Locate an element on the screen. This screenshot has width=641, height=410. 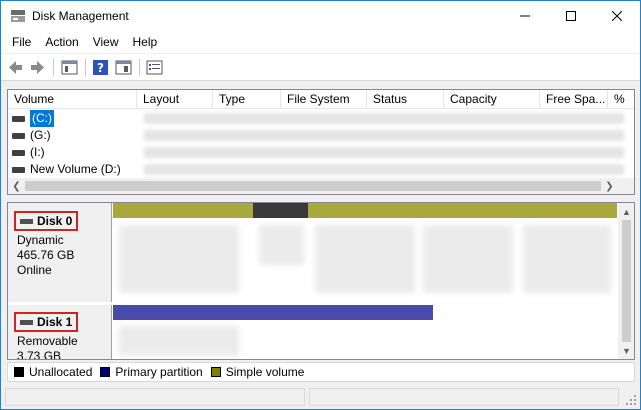
volume-name: (C:) is located at coordinates (42, 118).